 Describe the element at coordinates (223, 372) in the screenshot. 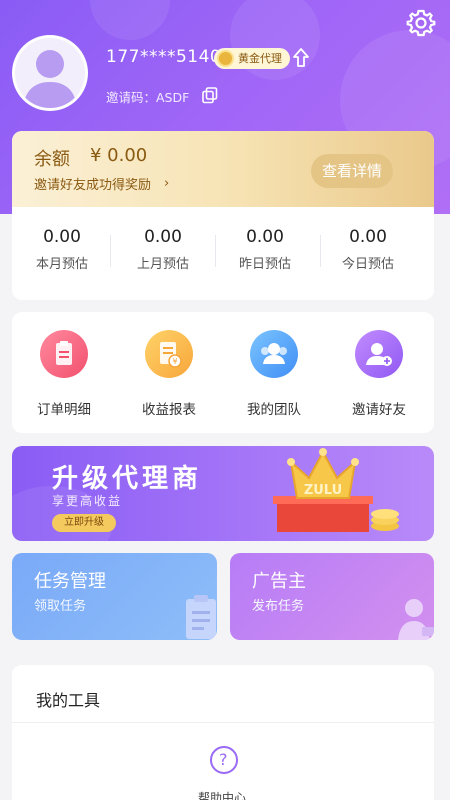

I see `quick-menu: 订单明细 ¥ 收益报表 我的团队 邀请好友` at that location.